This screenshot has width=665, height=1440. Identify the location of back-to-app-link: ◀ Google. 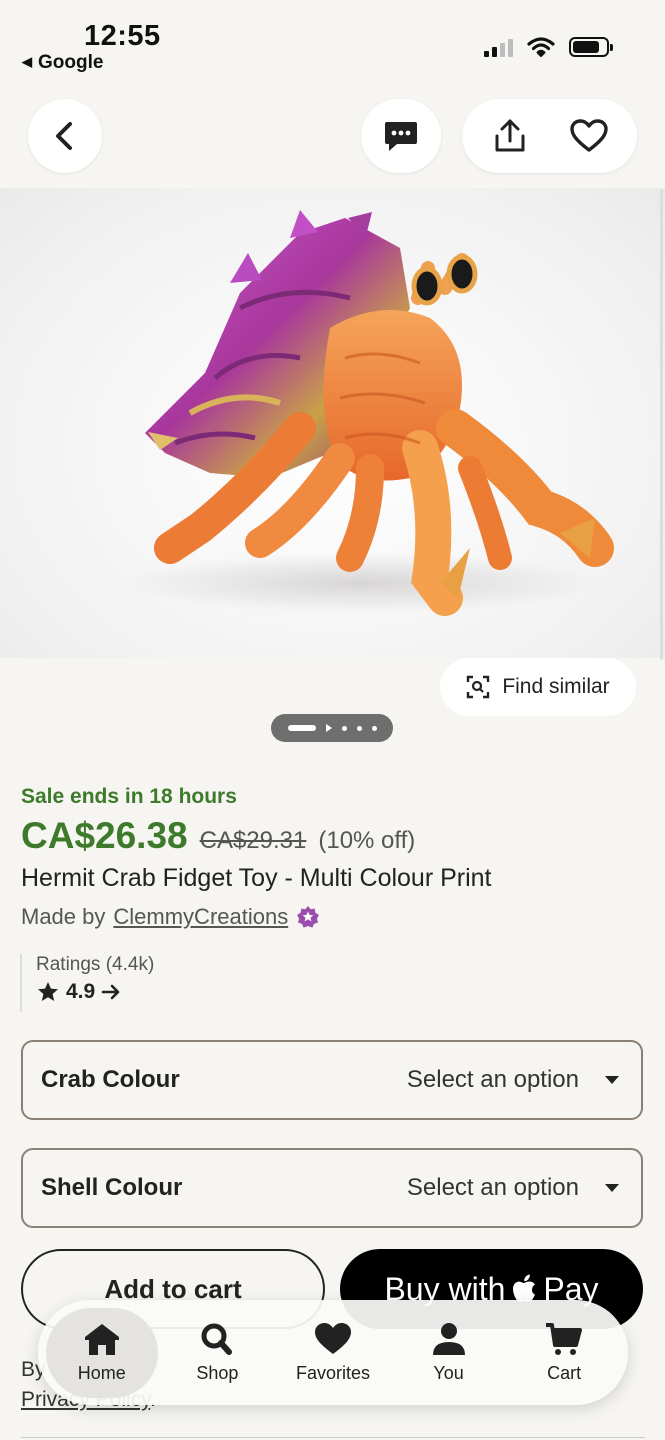
(62, 63).